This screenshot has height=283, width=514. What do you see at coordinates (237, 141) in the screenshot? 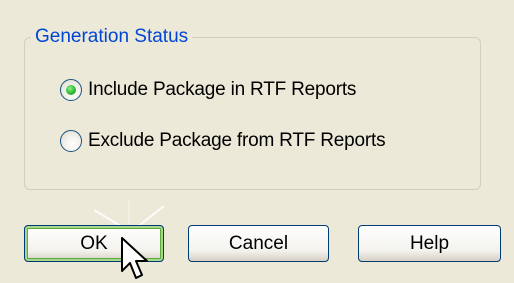
I see `exclude-package-label: Exclude Package from RTF Reports` at bounding box center [237, 141].